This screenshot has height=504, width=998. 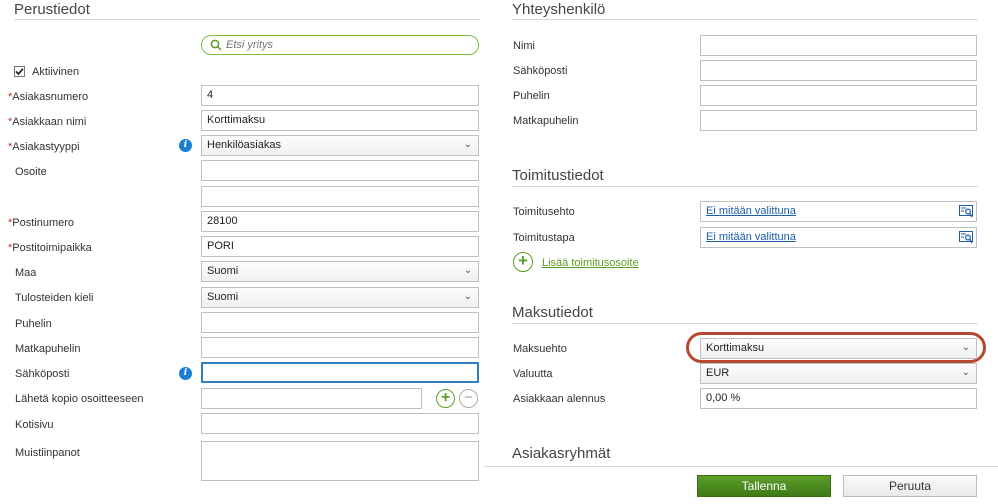 I want to click on copy-to-input, so click(x=311, y=398).